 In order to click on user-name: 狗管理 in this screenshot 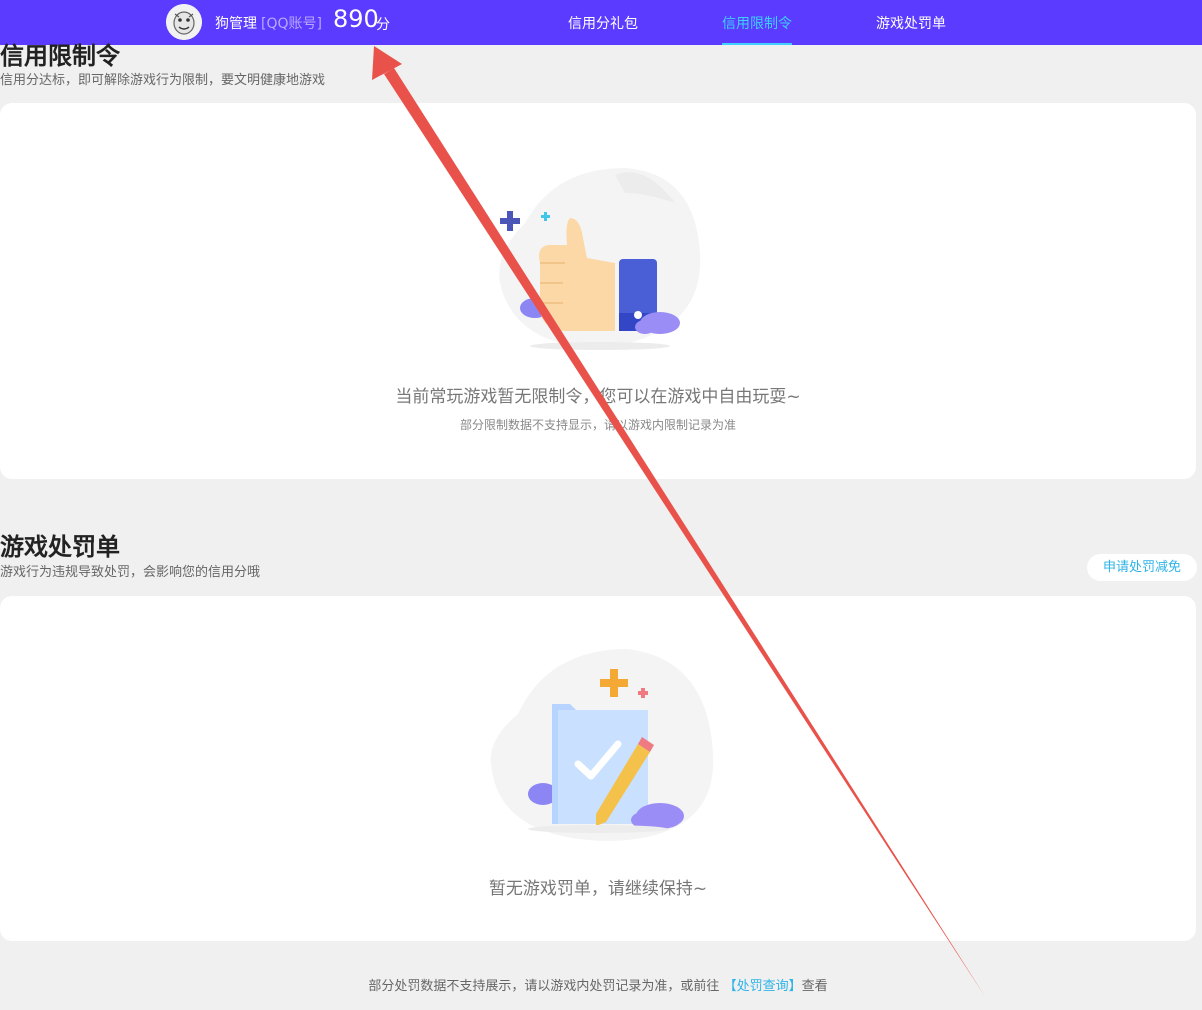, I will do `click(236, 24)`.